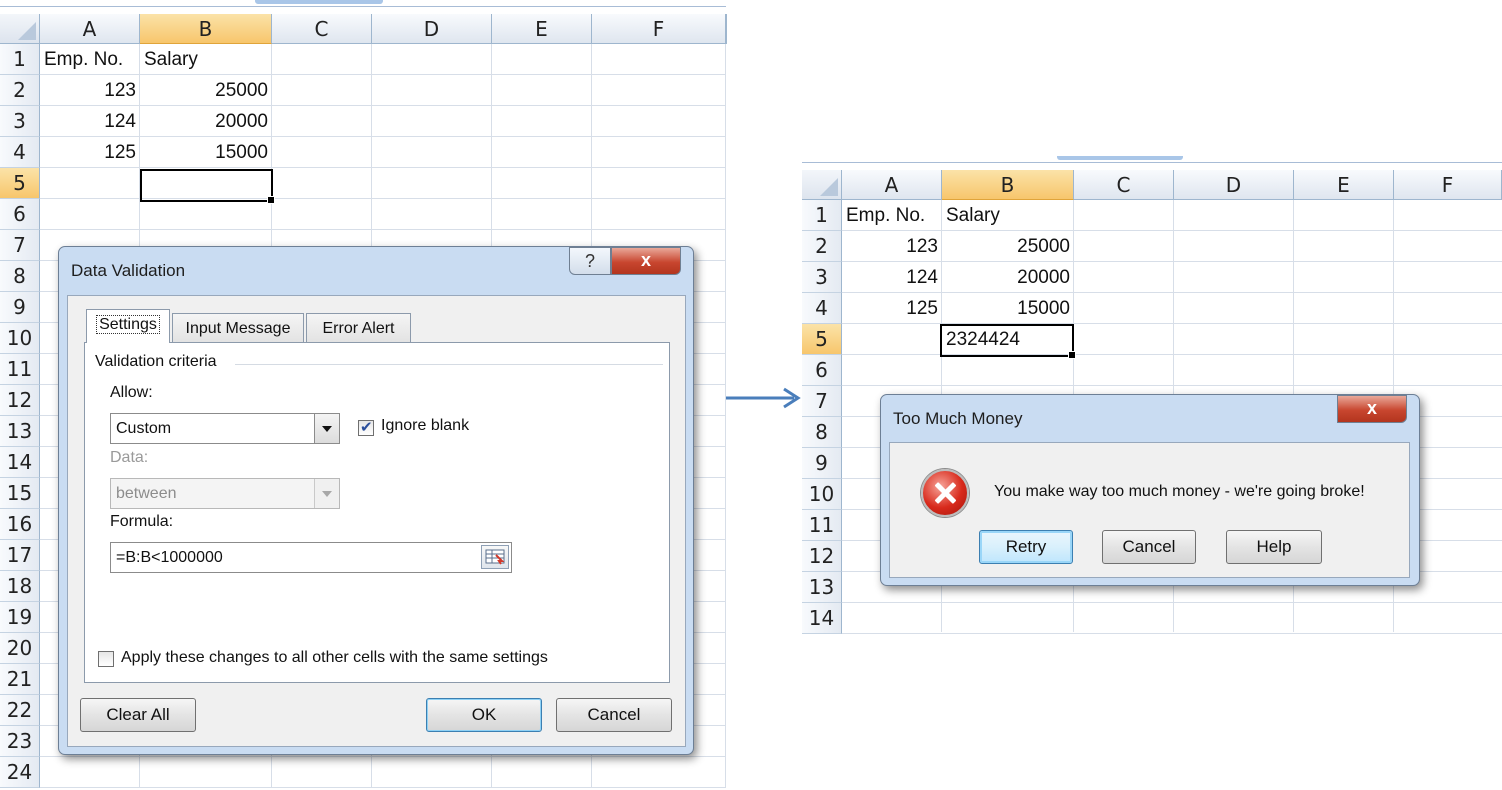  Describe the element at coordinates (20, 679) in the screenshot. I see `row-header-21: 21` at that location.